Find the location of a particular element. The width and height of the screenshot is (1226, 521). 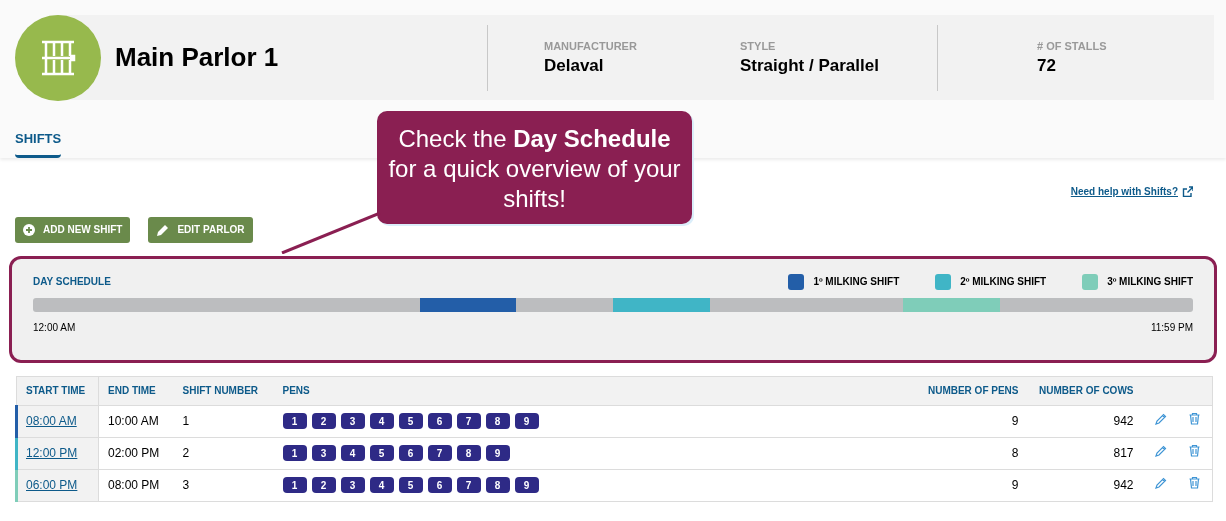

timeline-start-label: 12:00 AM is located at coordinates (54, 327).